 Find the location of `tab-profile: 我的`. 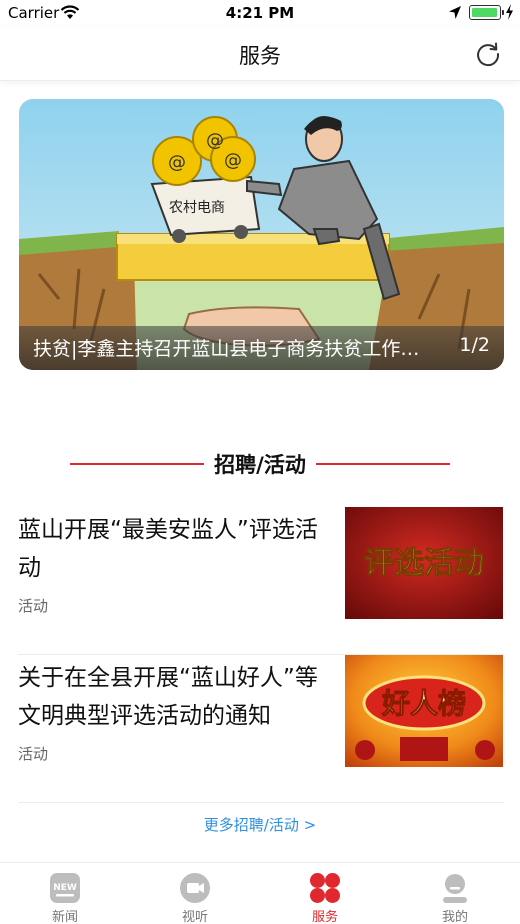

tab-profile: 我的 is located at coordinates (455, 893).